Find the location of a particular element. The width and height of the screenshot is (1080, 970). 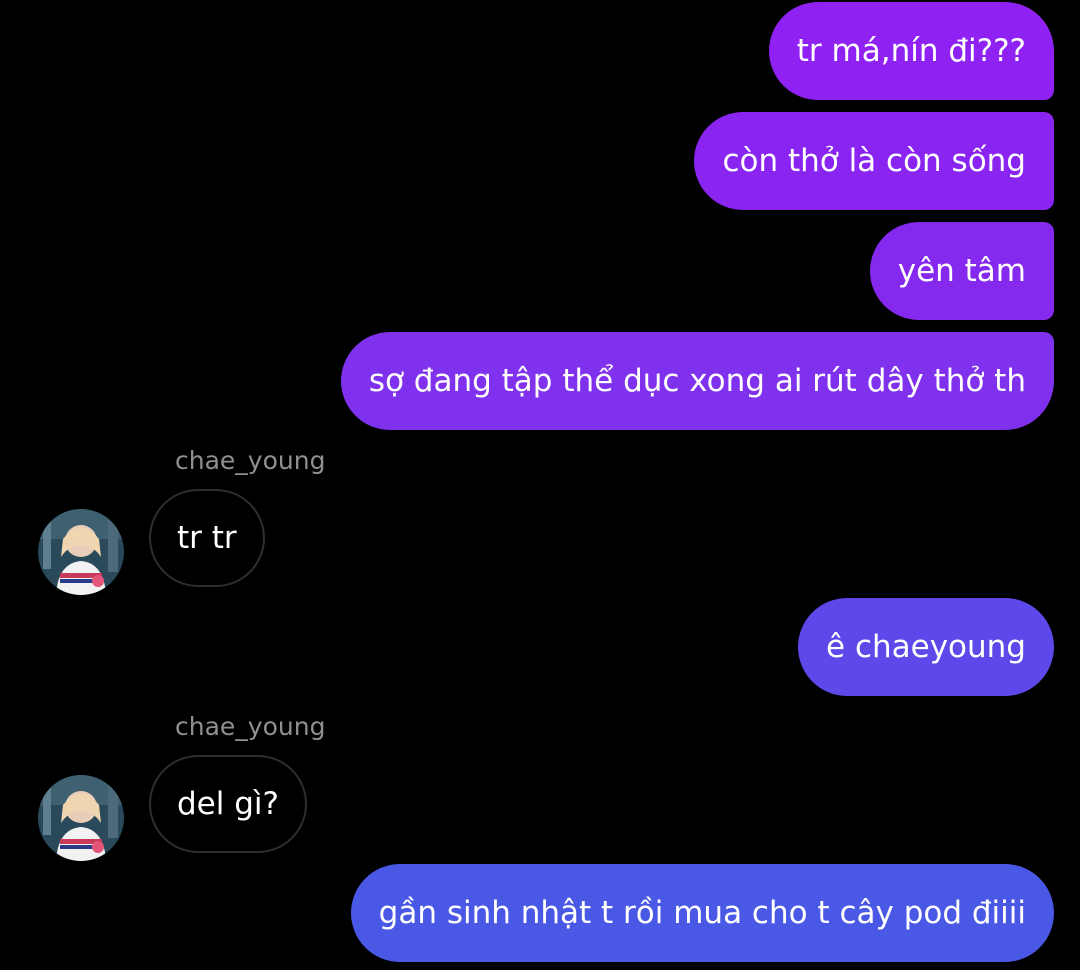

incoming-message-bubble: del gì? is located at coordinates (228, 804).